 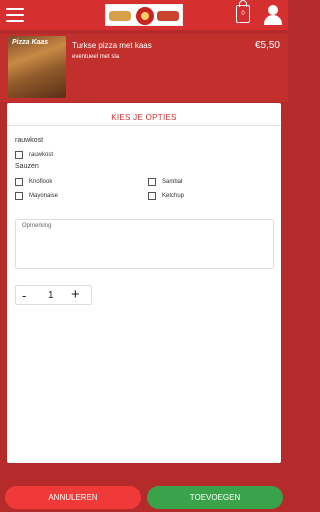 What do you see at coordinates (215, 497) in the screenshot?
I see `add-button: TOEVOEGEN` at bounding box center [215, 497].